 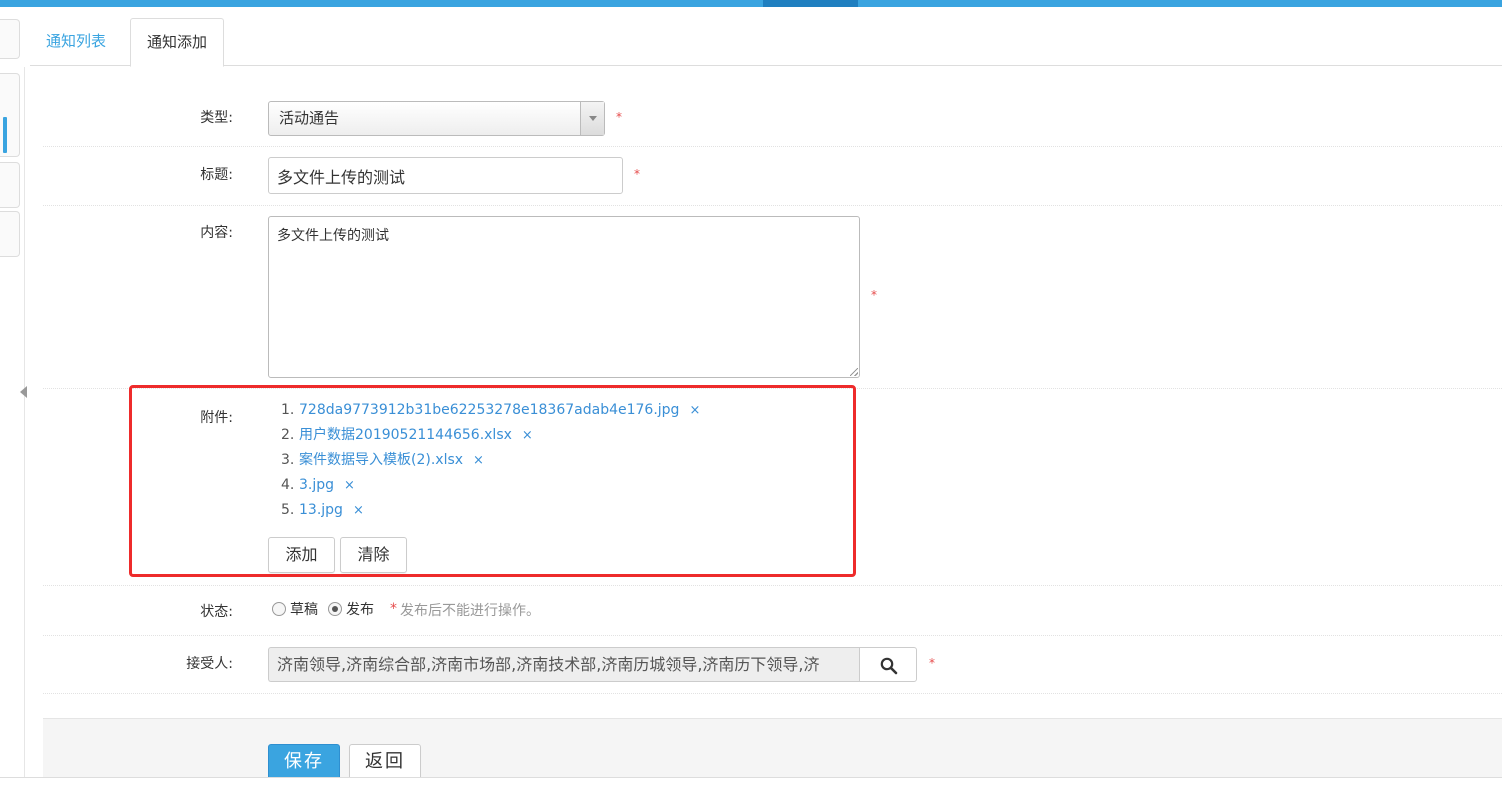 I want to click on type-select-value: 活动通告, so click(x=309, y=118).